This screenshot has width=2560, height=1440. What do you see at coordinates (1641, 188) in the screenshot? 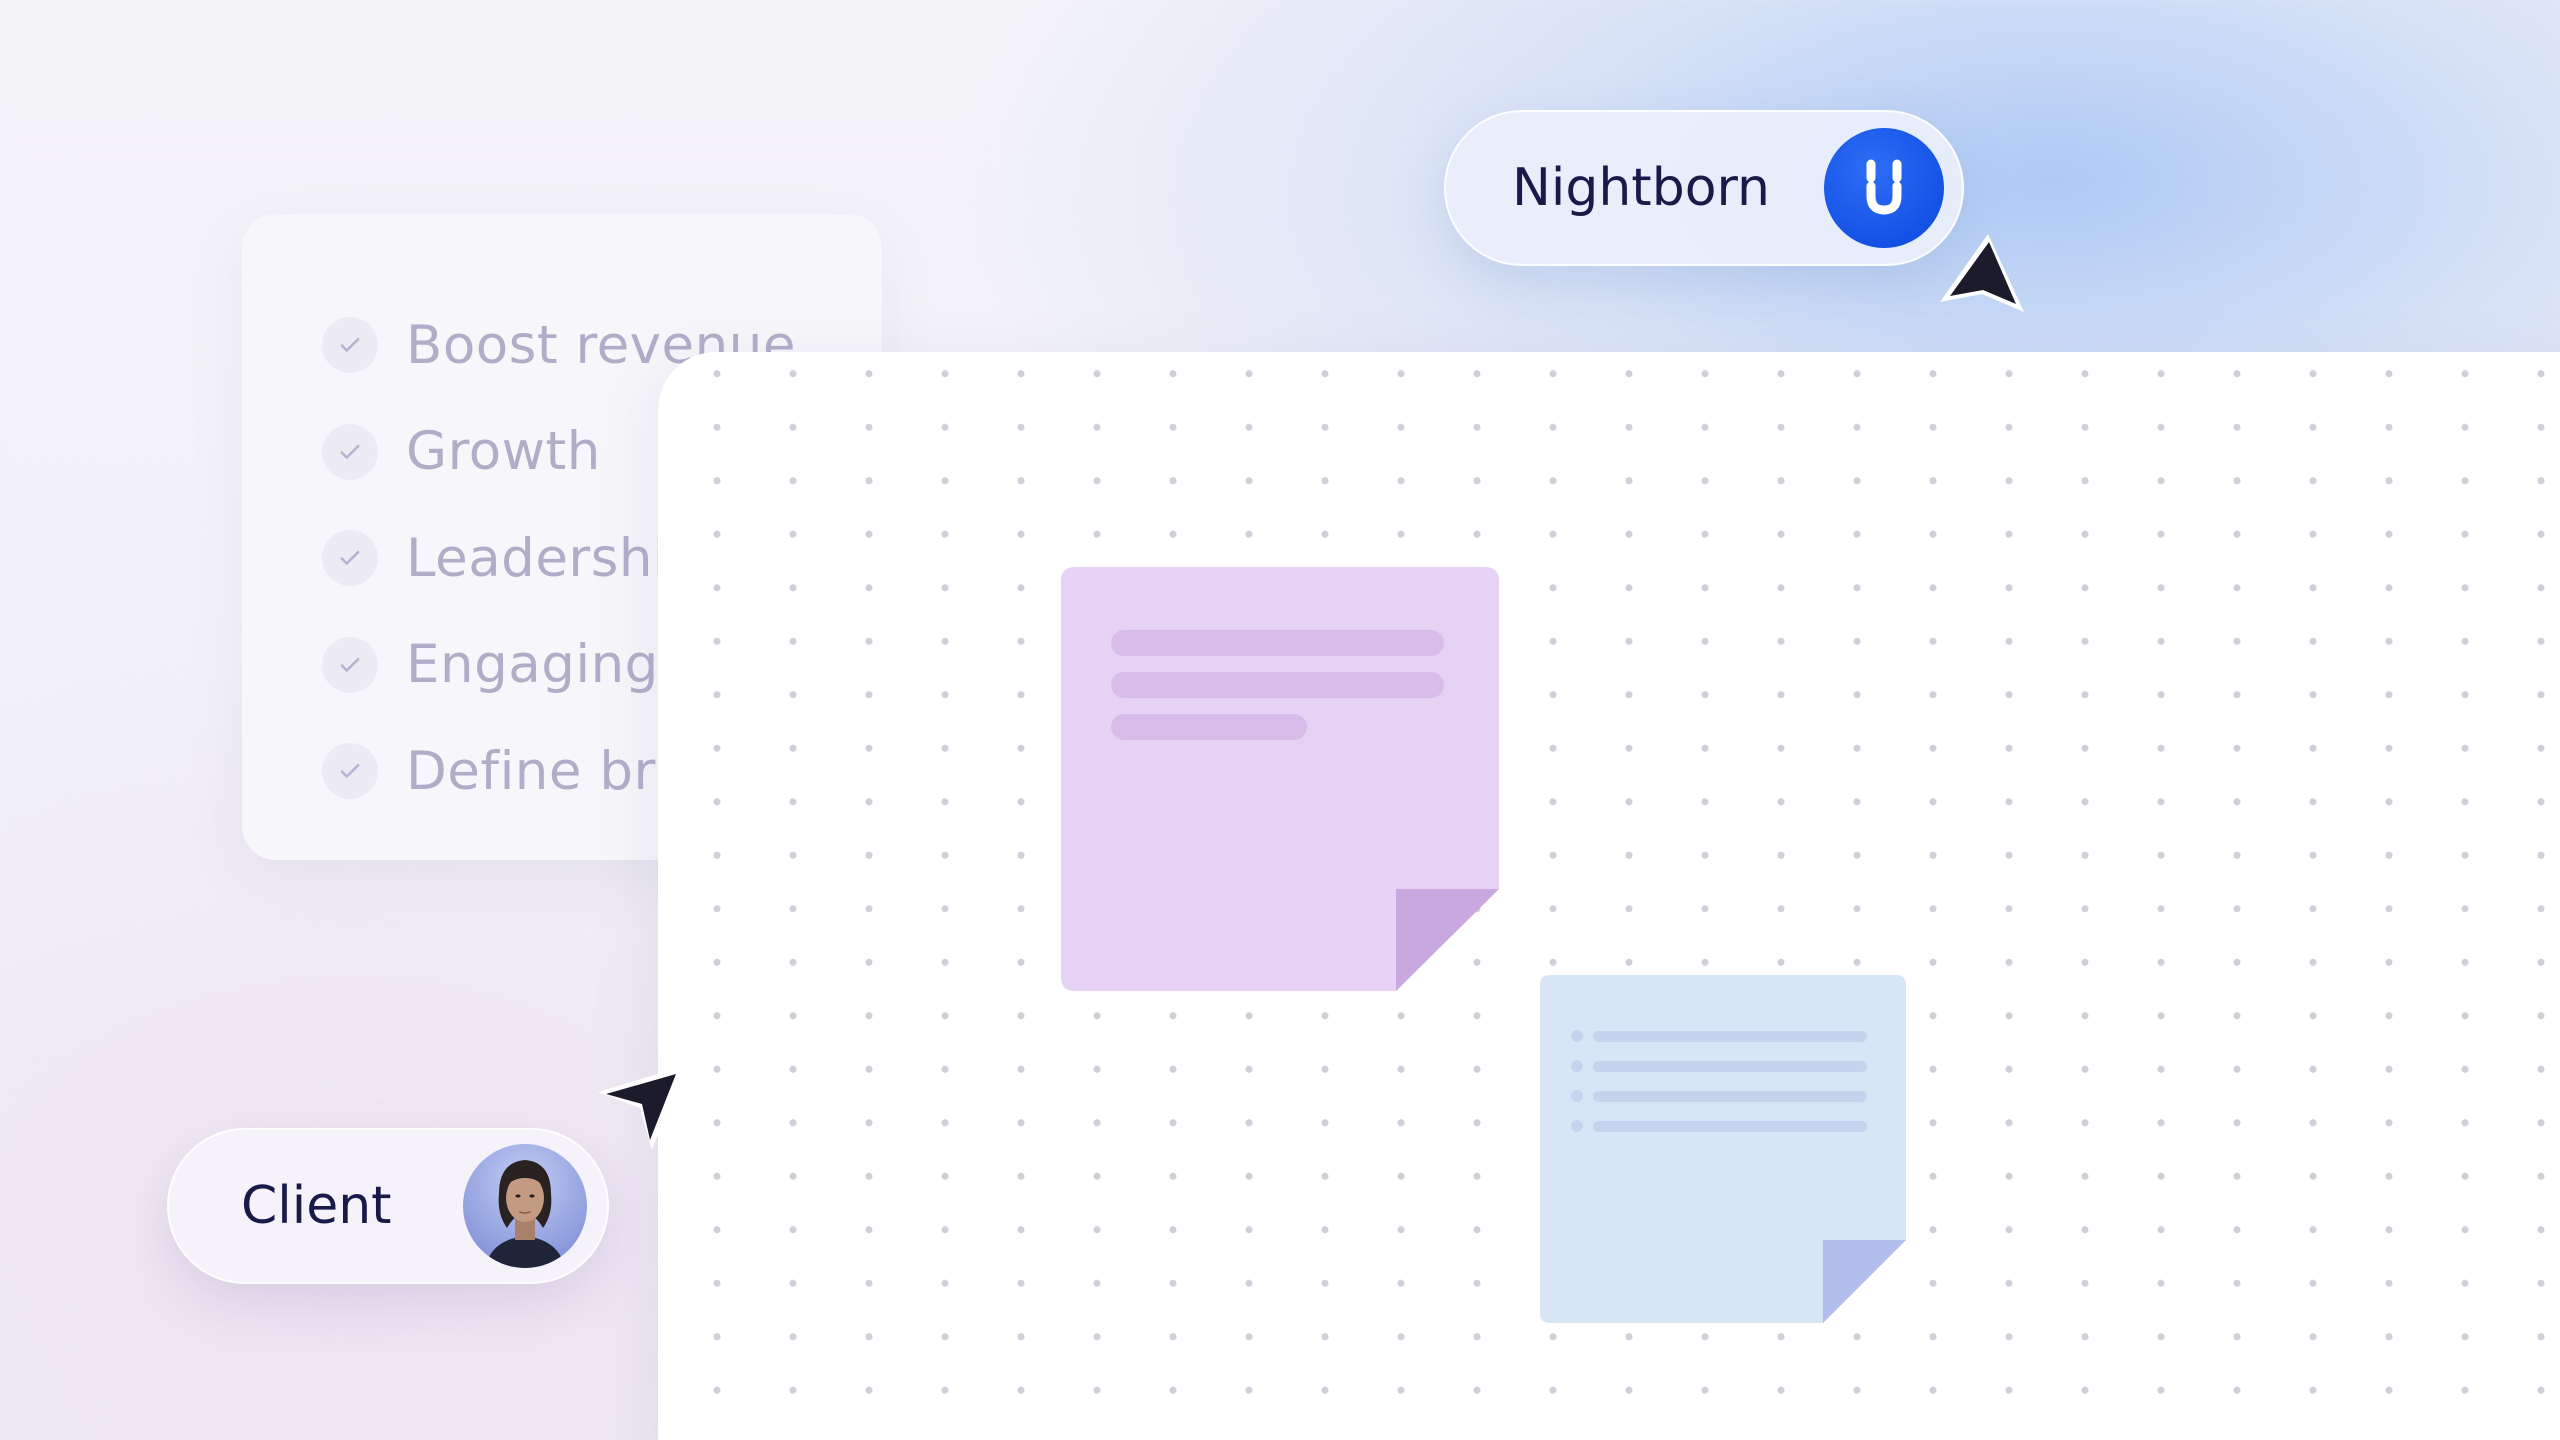
I see `collaborator-name: Nightborn` at bounding box center [1641, 188].